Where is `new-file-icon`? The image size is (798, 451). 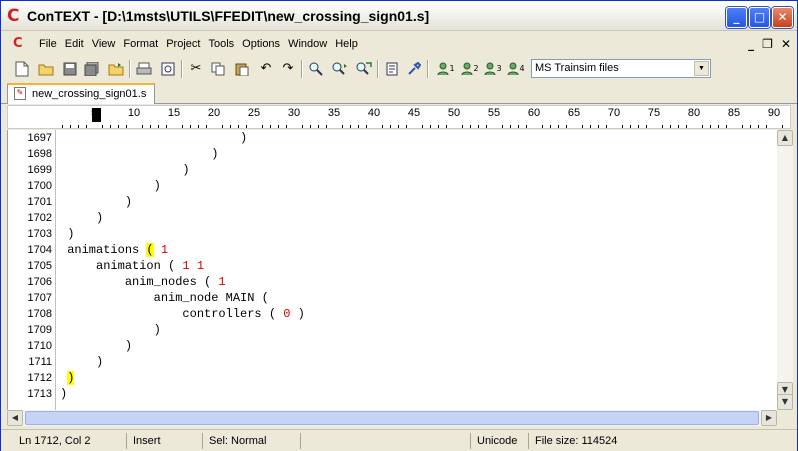 new-file-icon is located at coordinates (22, 69).